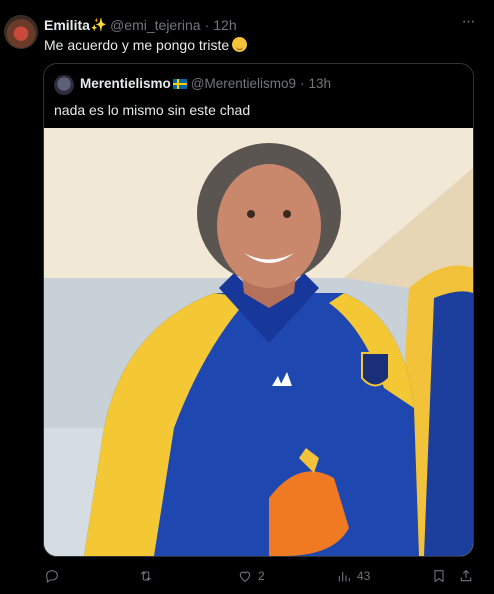  Describe the element at coordinates (179, 83) in the screenshot. I see `sweden-flag-icon` at that location.